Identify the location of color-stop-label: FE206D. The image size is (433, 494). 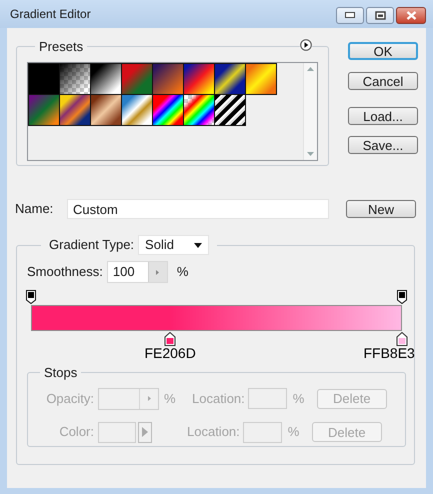
(170, 353).